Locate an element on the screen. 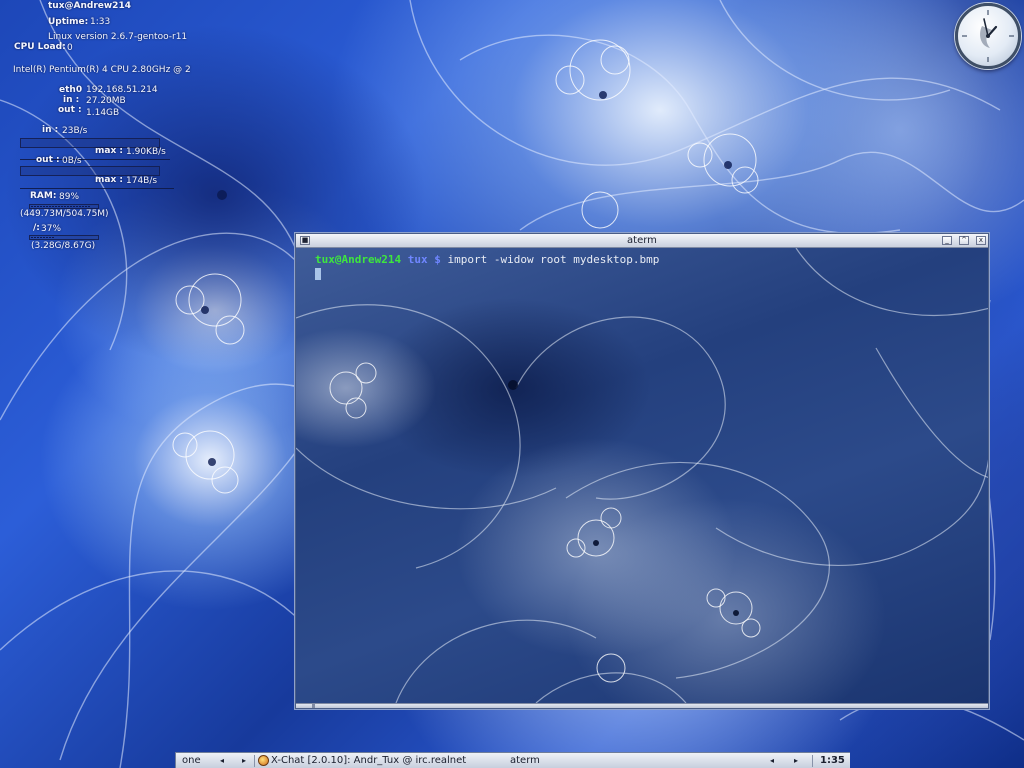 The image size is (1024, 768). user-host-label: tux@Andrew214 is located at coordinates (89, 6).